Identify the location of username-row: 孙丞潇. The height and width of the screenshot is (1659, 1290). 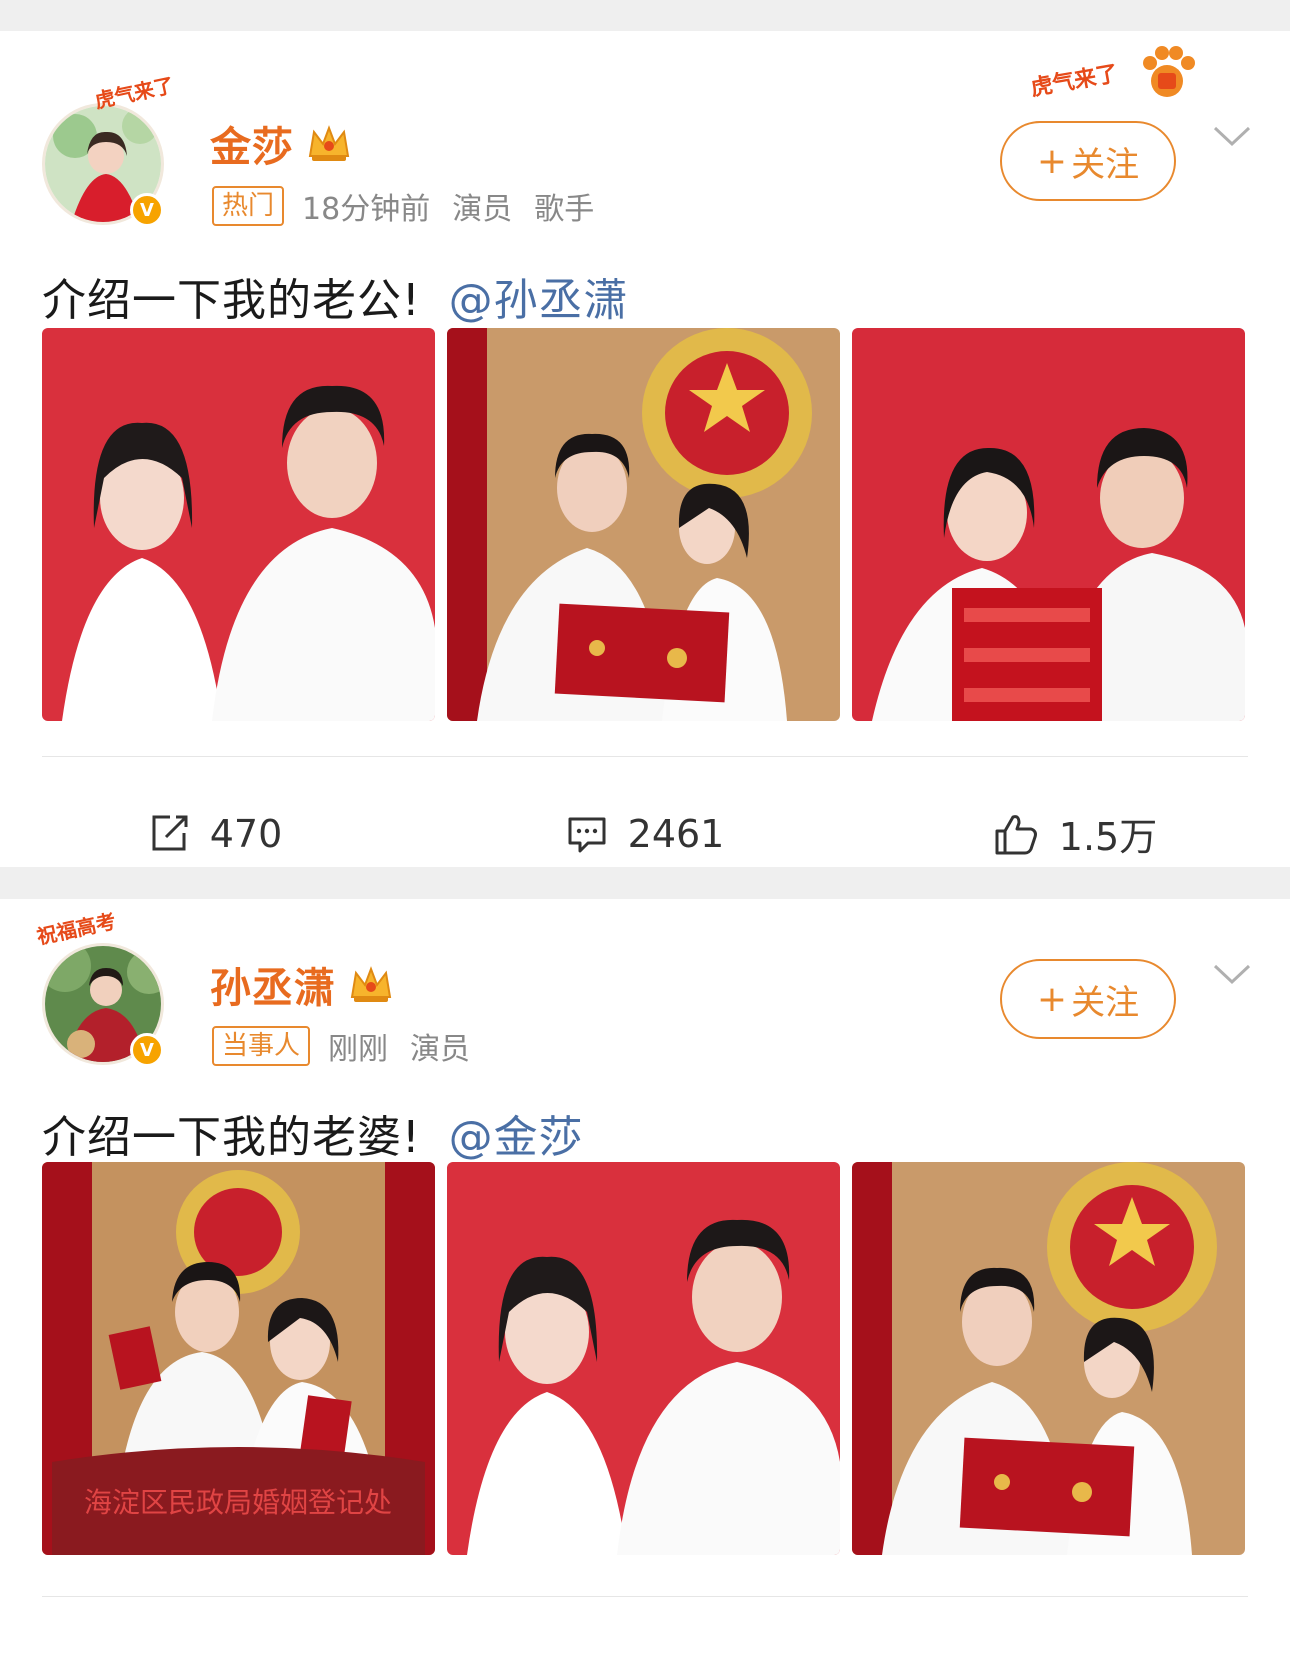
(302, 984).